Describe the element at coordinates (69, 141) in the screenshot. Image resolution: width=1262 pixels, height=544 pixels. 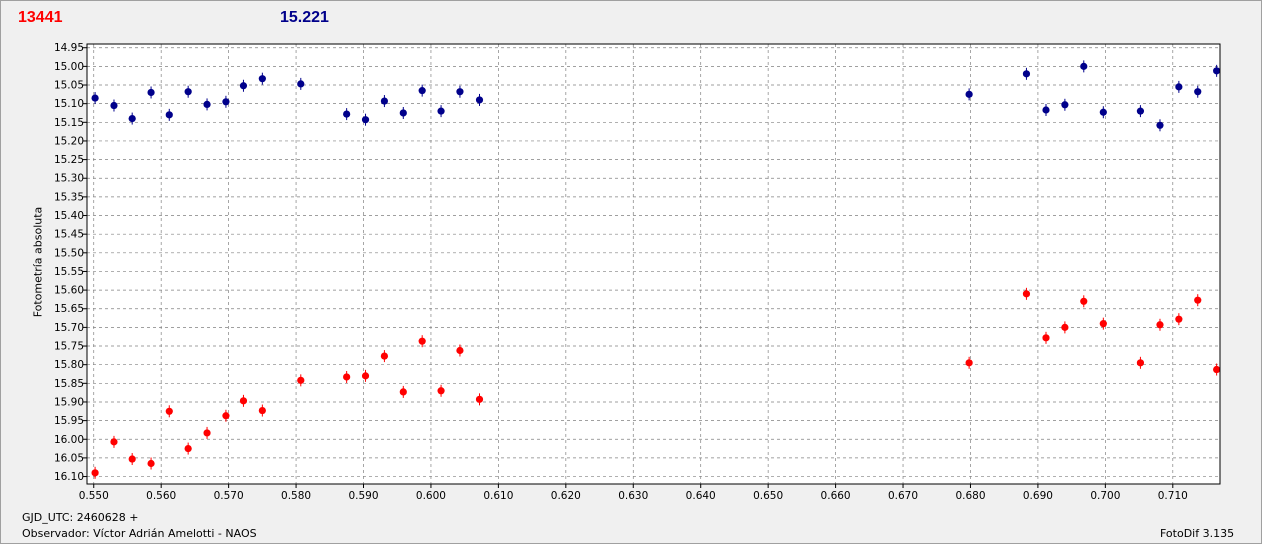
I see `y-tick-label: 15.20` at that location.